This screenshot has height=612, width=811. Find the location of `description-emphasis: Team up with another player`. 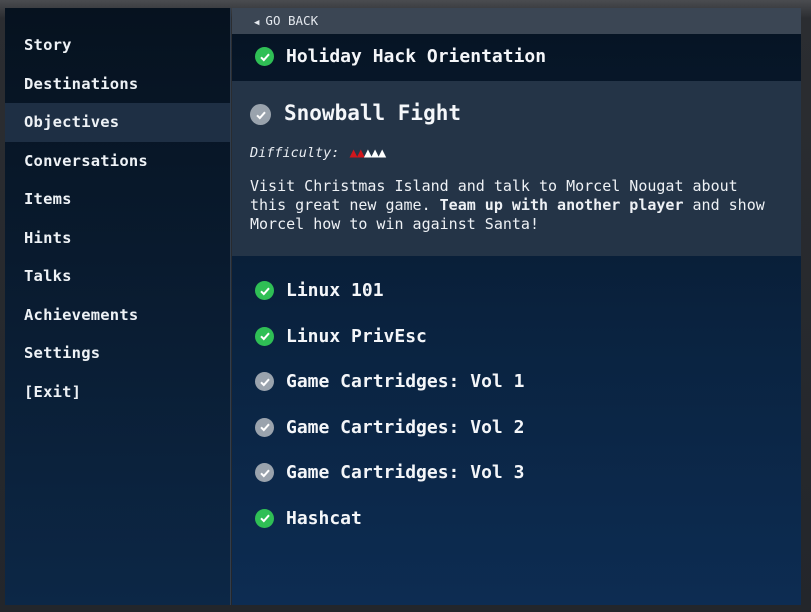

description-emphasis: Team up with another player is located at coordinates (561, 205).